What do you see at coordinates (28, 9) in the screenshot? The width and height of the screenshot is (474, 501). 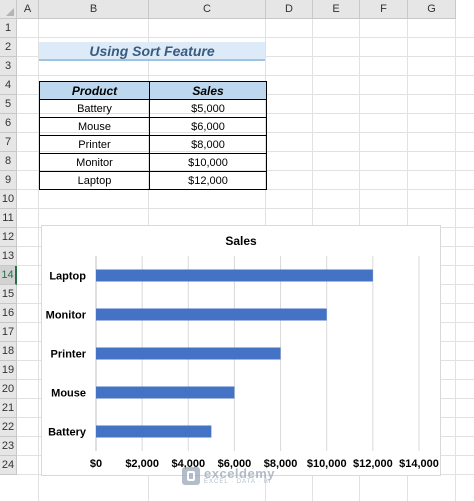 I see `column-header-a: A` at bounding box center [28, 9].